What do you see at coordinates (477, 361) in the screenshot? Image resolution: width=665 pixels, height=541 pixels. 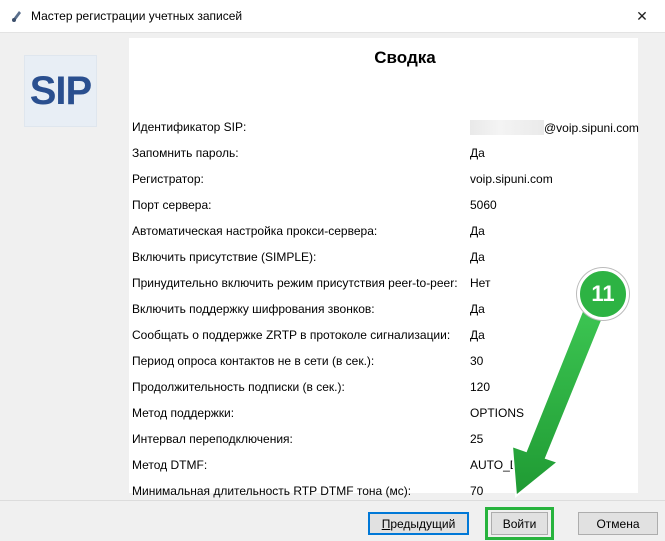 I see `summary-row-value: 30` at bounding box center [477, 361].